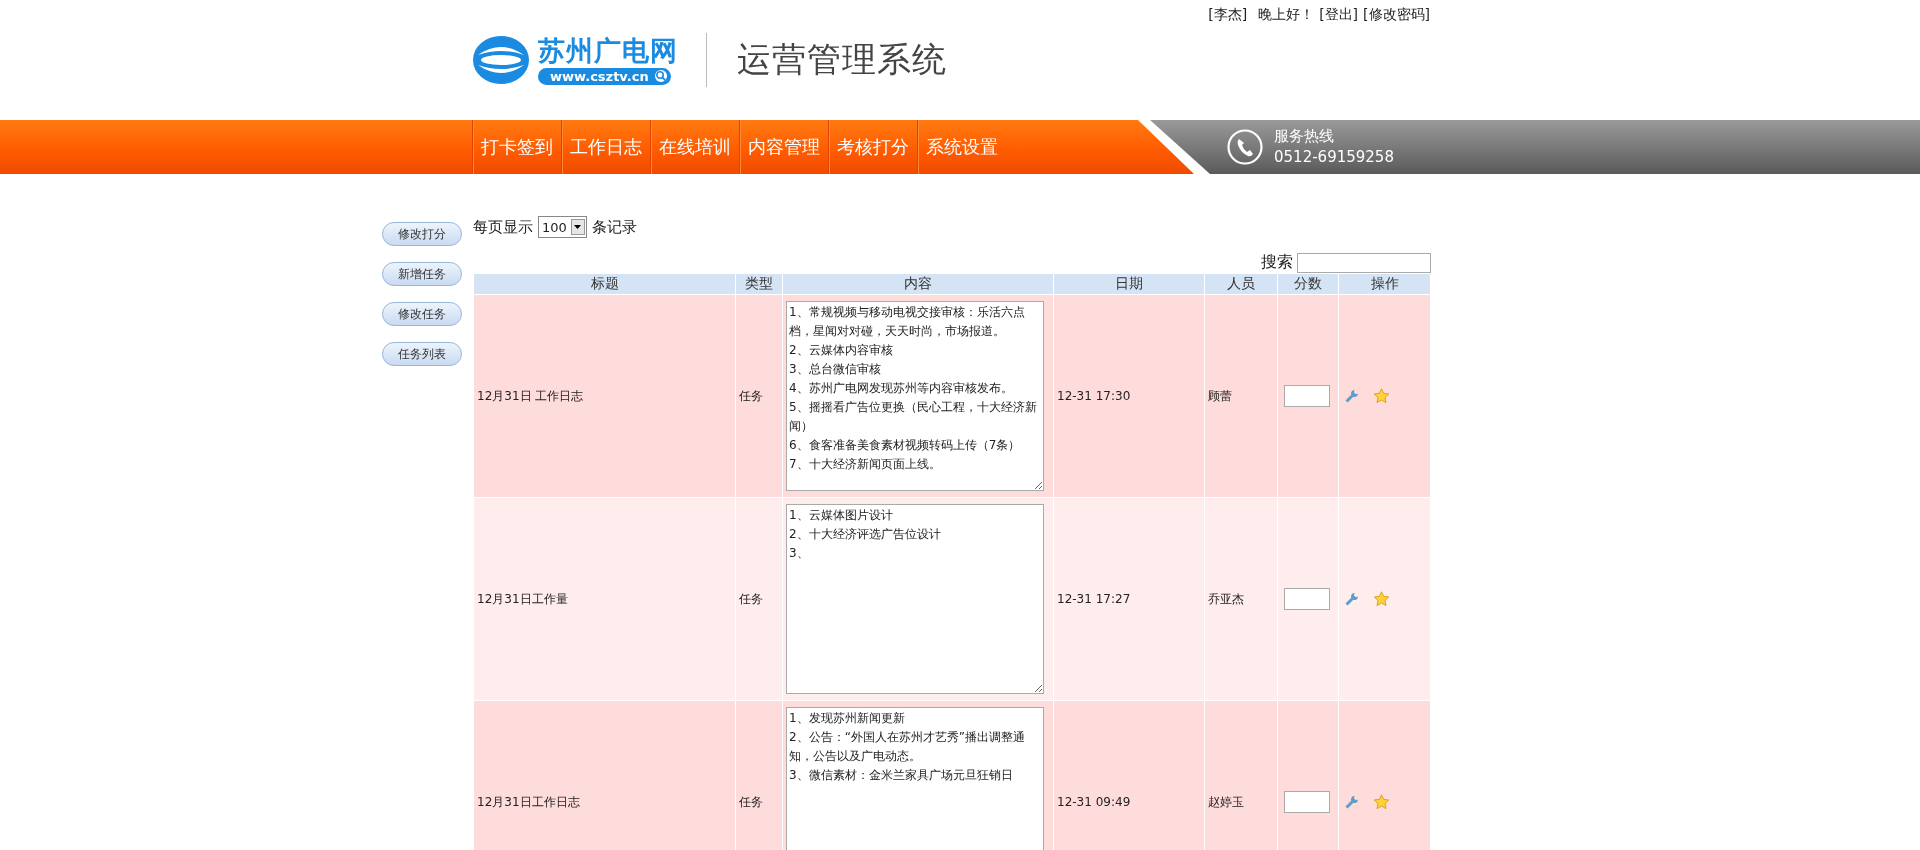 This screenshot has height=850, width=1920. What do you see at coordinates (1129, 284) in the screenshot?
I see `column-header: 日期` at bounding box center [1129, 284].